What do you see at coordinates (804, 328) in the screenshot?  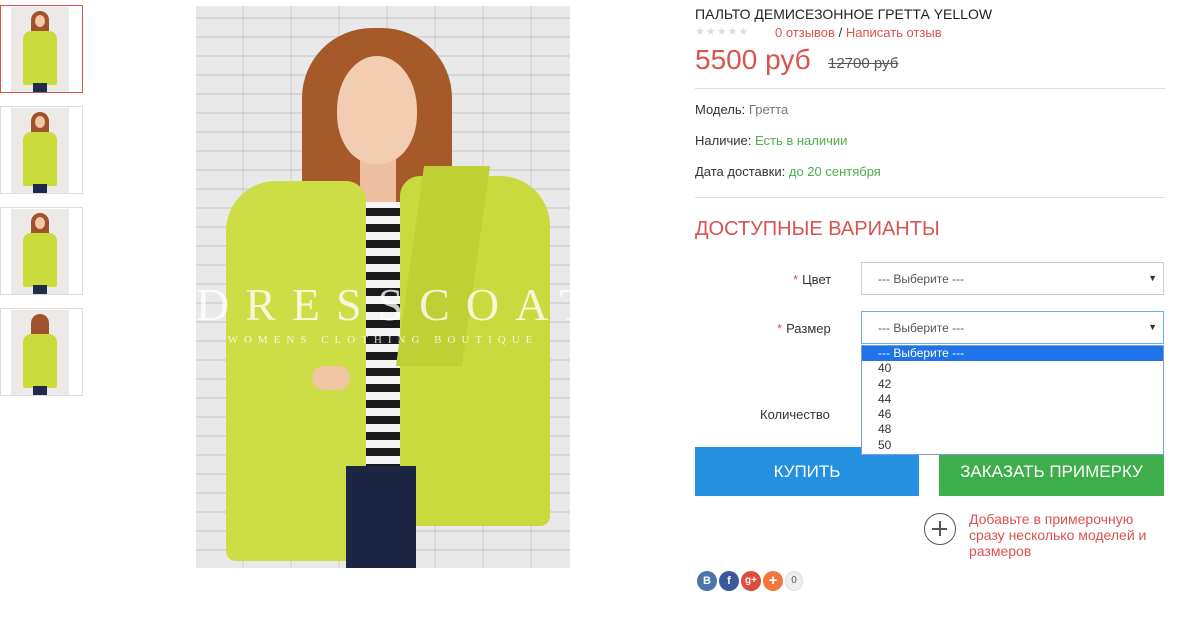 I see `size-label: * Размер` at bounding box center [804, 328].